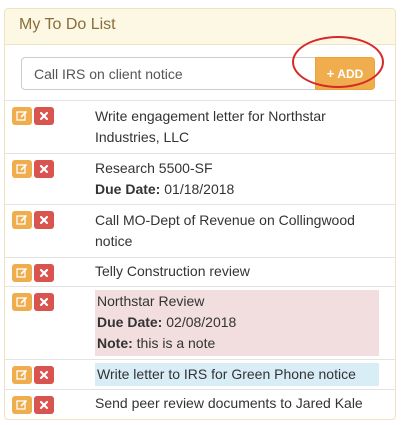 The image size is (403, 425). Describe the element at coordinates (350, 73) in the screenshot. I see `add-button-label: ADD` at that location.